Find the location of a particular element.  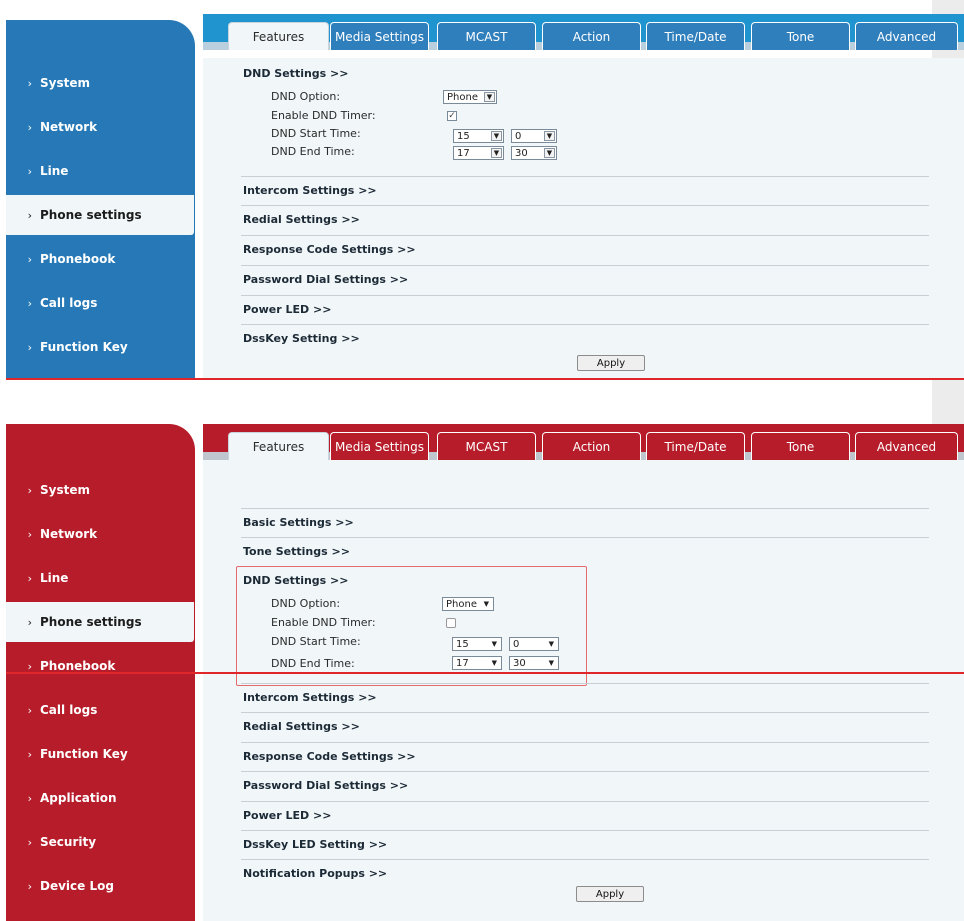

section-header-basic-settings: Basic Settings >> is located at coordinates (298, 522).